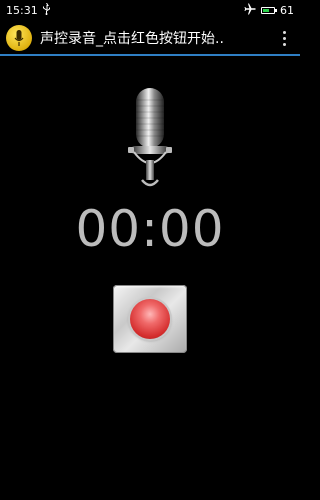 This screenshot has height=500, width=320. I want to click on status-left: 15:31, so click(28, 10).